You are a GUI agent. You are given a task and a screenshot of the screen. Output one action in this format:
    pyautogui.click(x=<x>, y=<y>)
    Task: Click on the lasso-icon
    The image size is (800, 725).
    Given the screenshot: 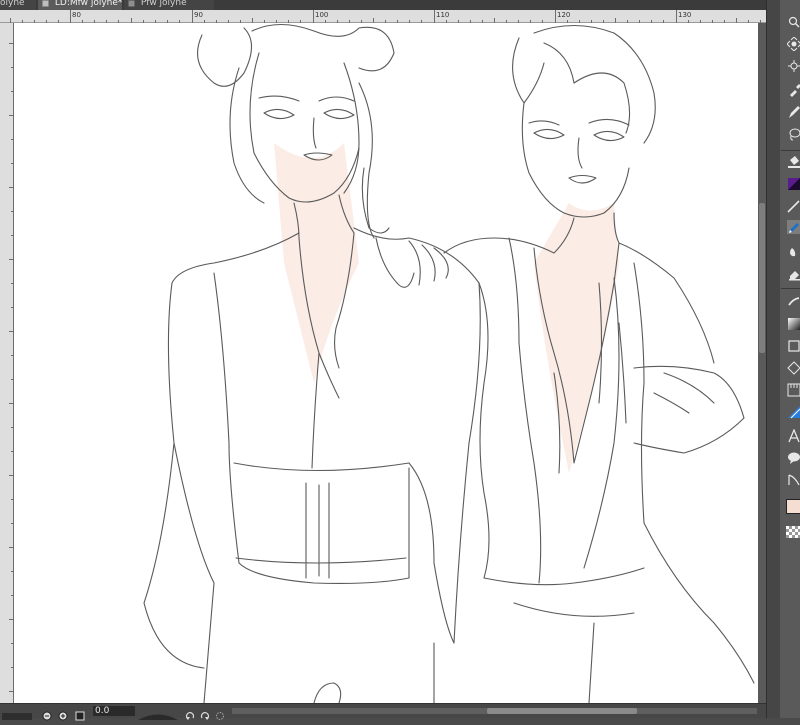 What is the action you would take?
    pyautogui.click(x=793, y=133)
    